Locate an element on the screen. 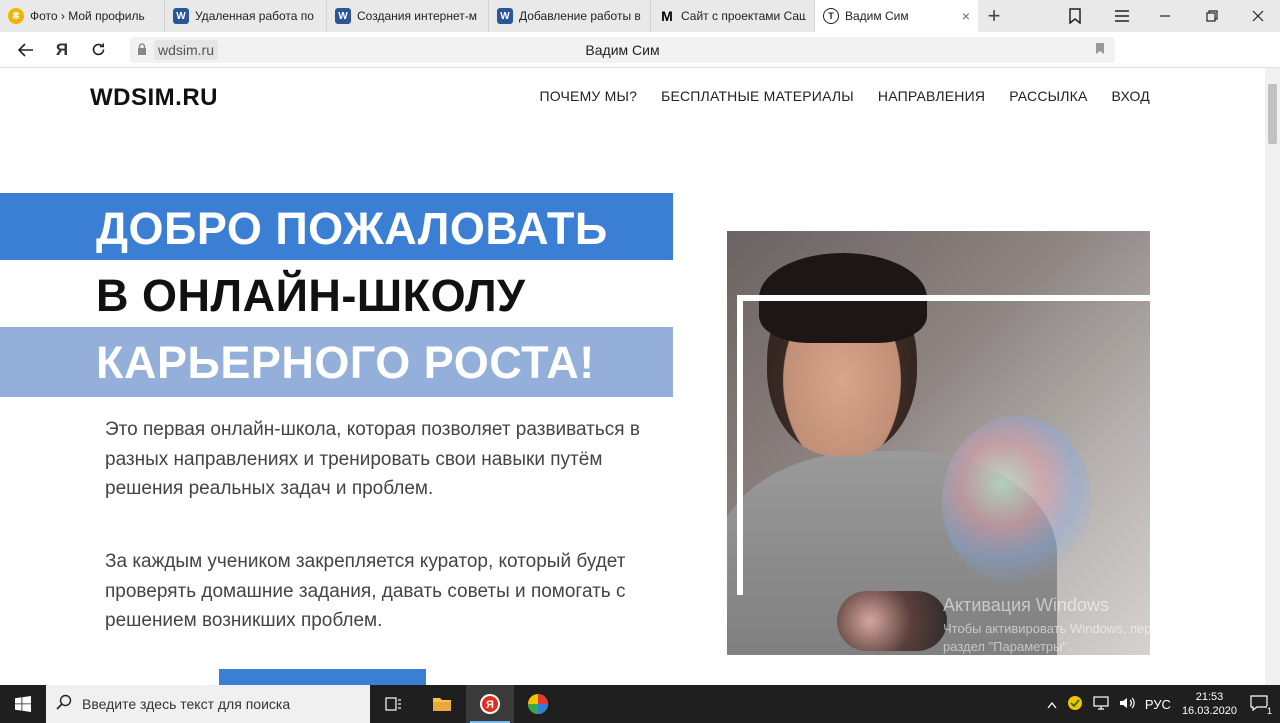  system-tray: РУС 21:53 16.03.2020 1 is located at coordinates (1161, 704).